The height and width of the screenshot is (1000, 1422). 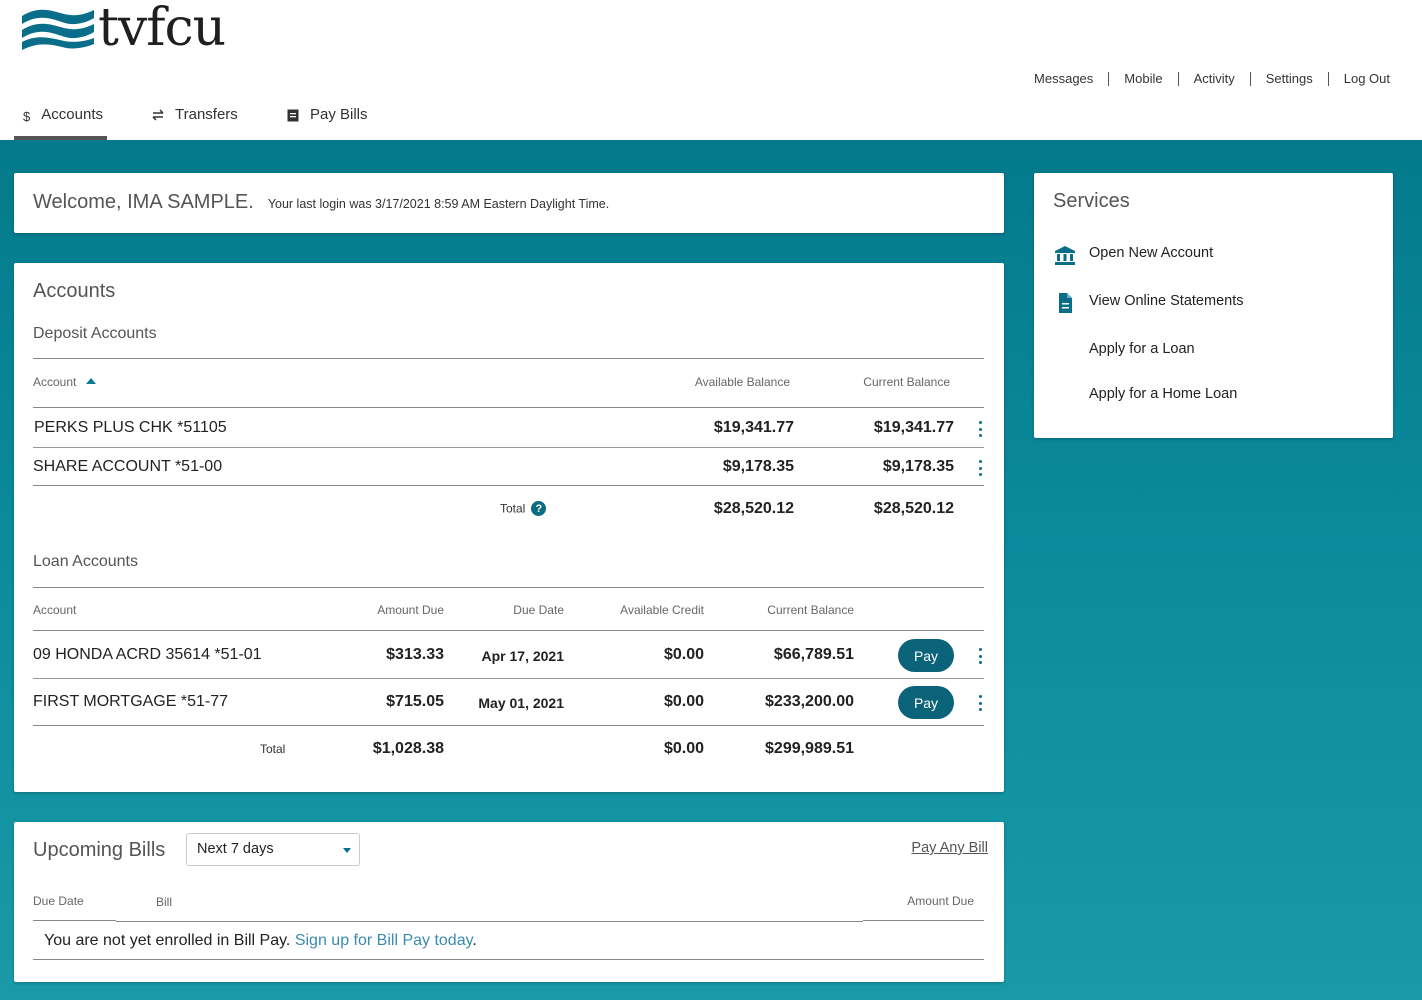 What do you see at coordinates (85, 561) in the screenshot?
I see `loan-accounts-title: Loan Accounts` at bounding box center [85, 561].